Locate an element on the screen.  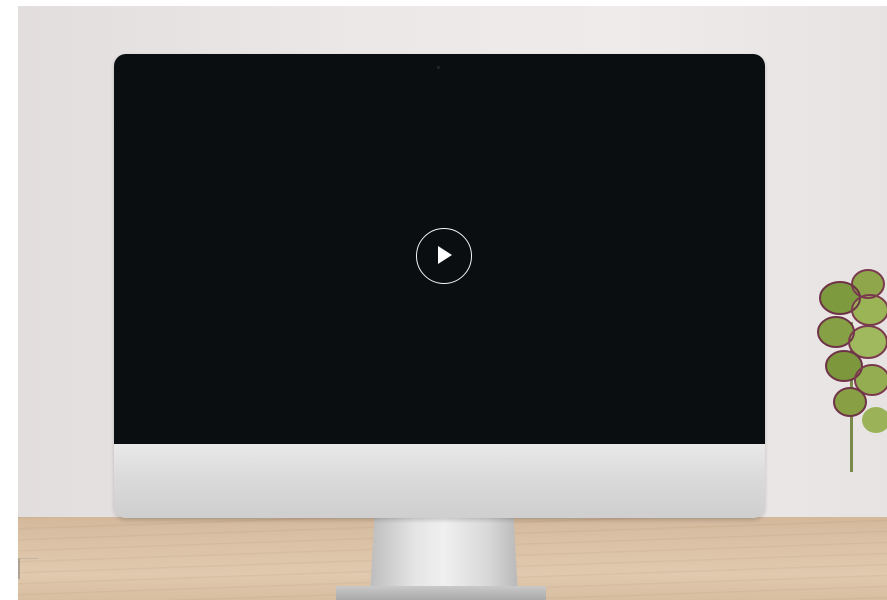
monitor-chin is located at coordinates (439, 481).